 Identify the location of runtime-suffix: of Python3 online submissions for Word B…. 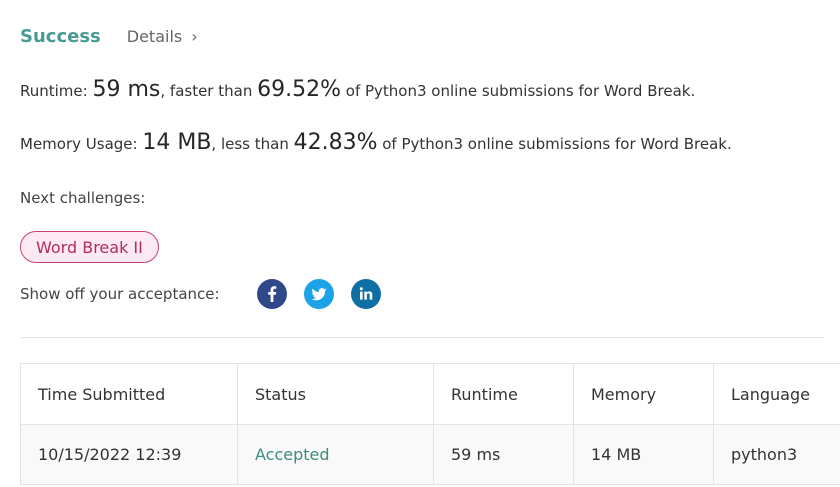
(518, 91).